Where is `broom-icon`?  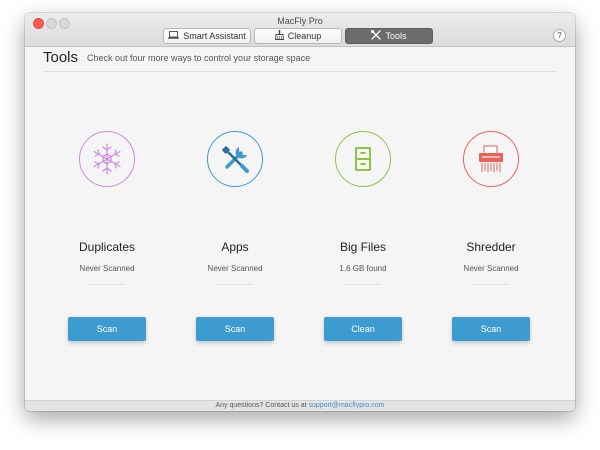
broom-icon is located at coordinates (279, 36).